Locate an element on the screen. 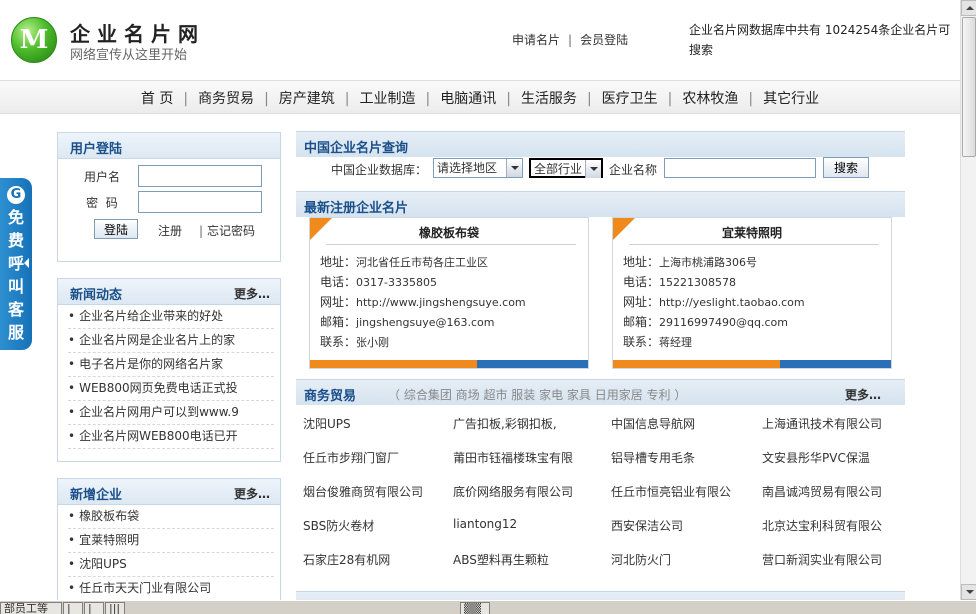  vertical-scrollbar is located at coordinates (968, 300).